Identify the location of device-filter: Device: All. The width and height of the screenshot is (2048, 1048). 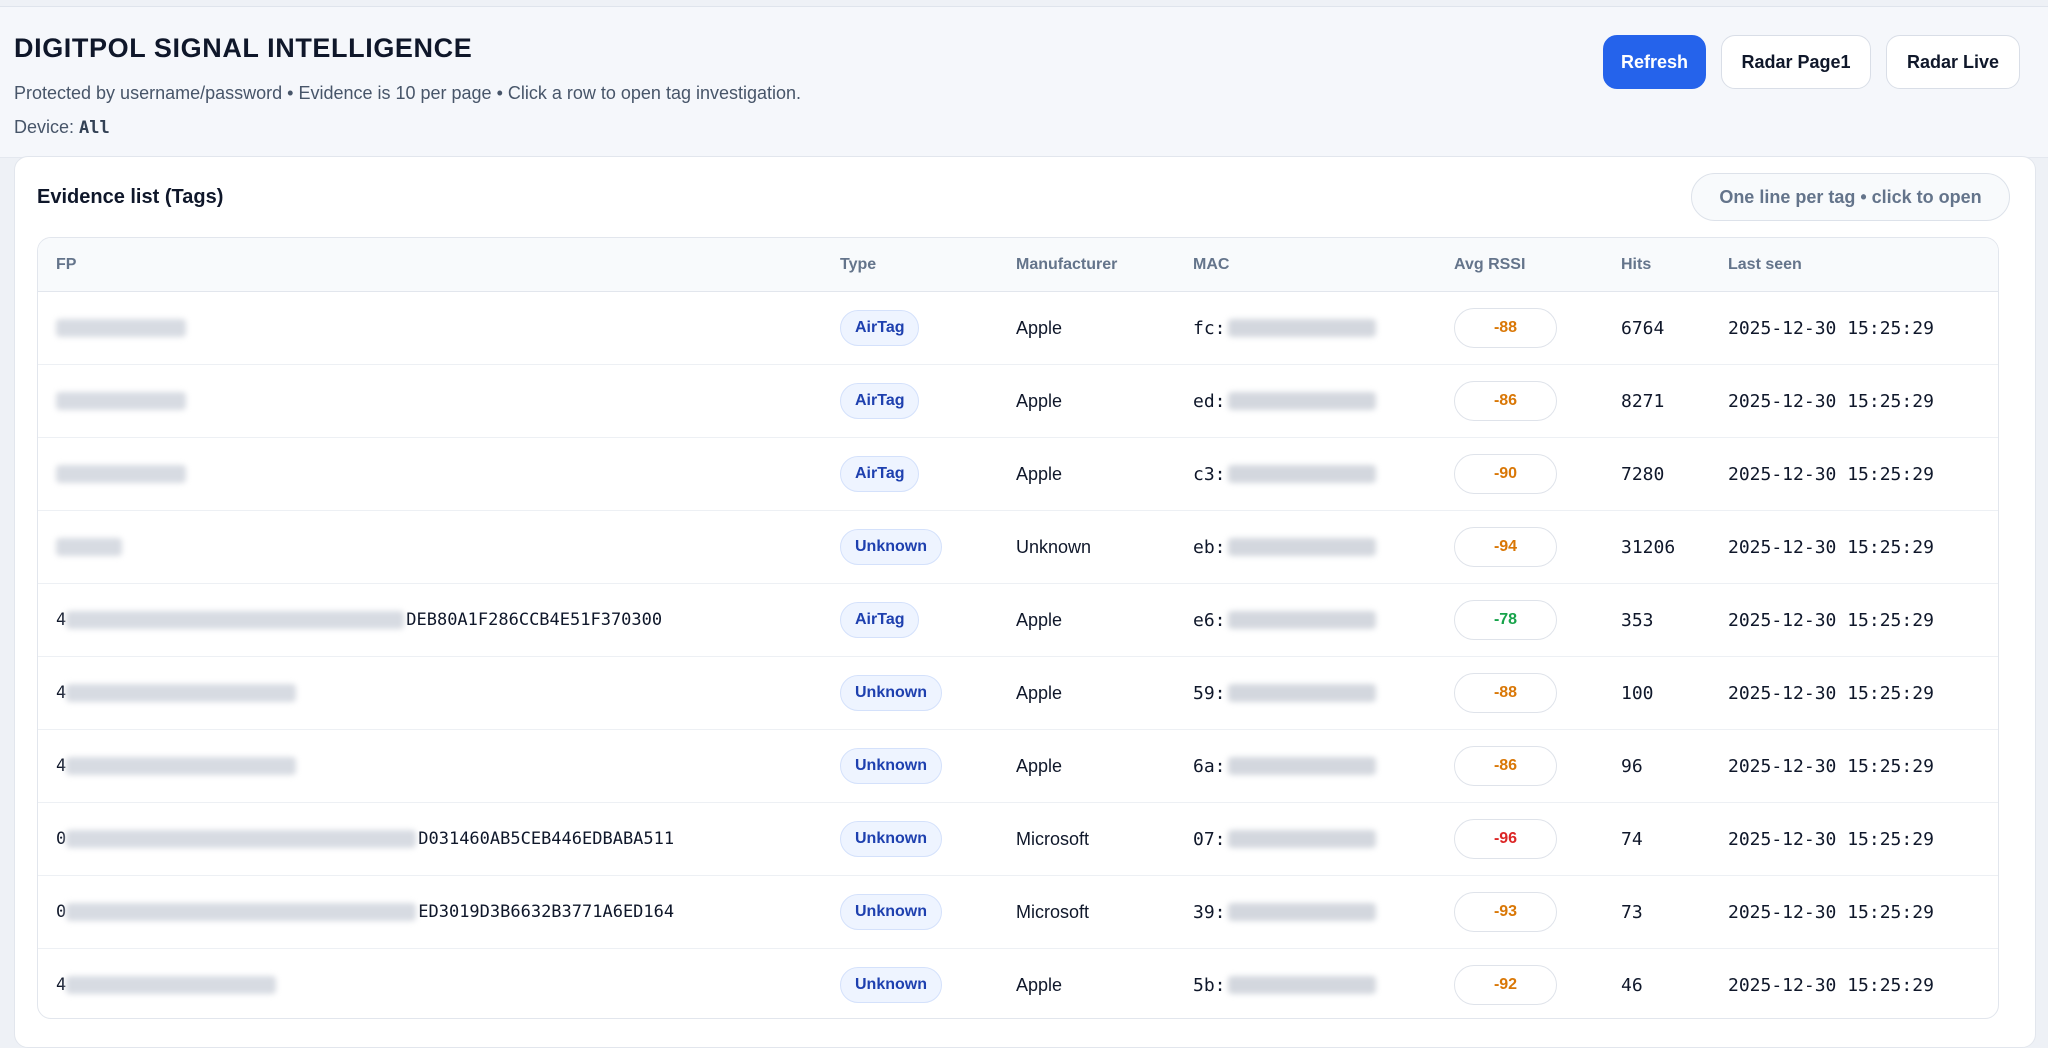
(62, 127).